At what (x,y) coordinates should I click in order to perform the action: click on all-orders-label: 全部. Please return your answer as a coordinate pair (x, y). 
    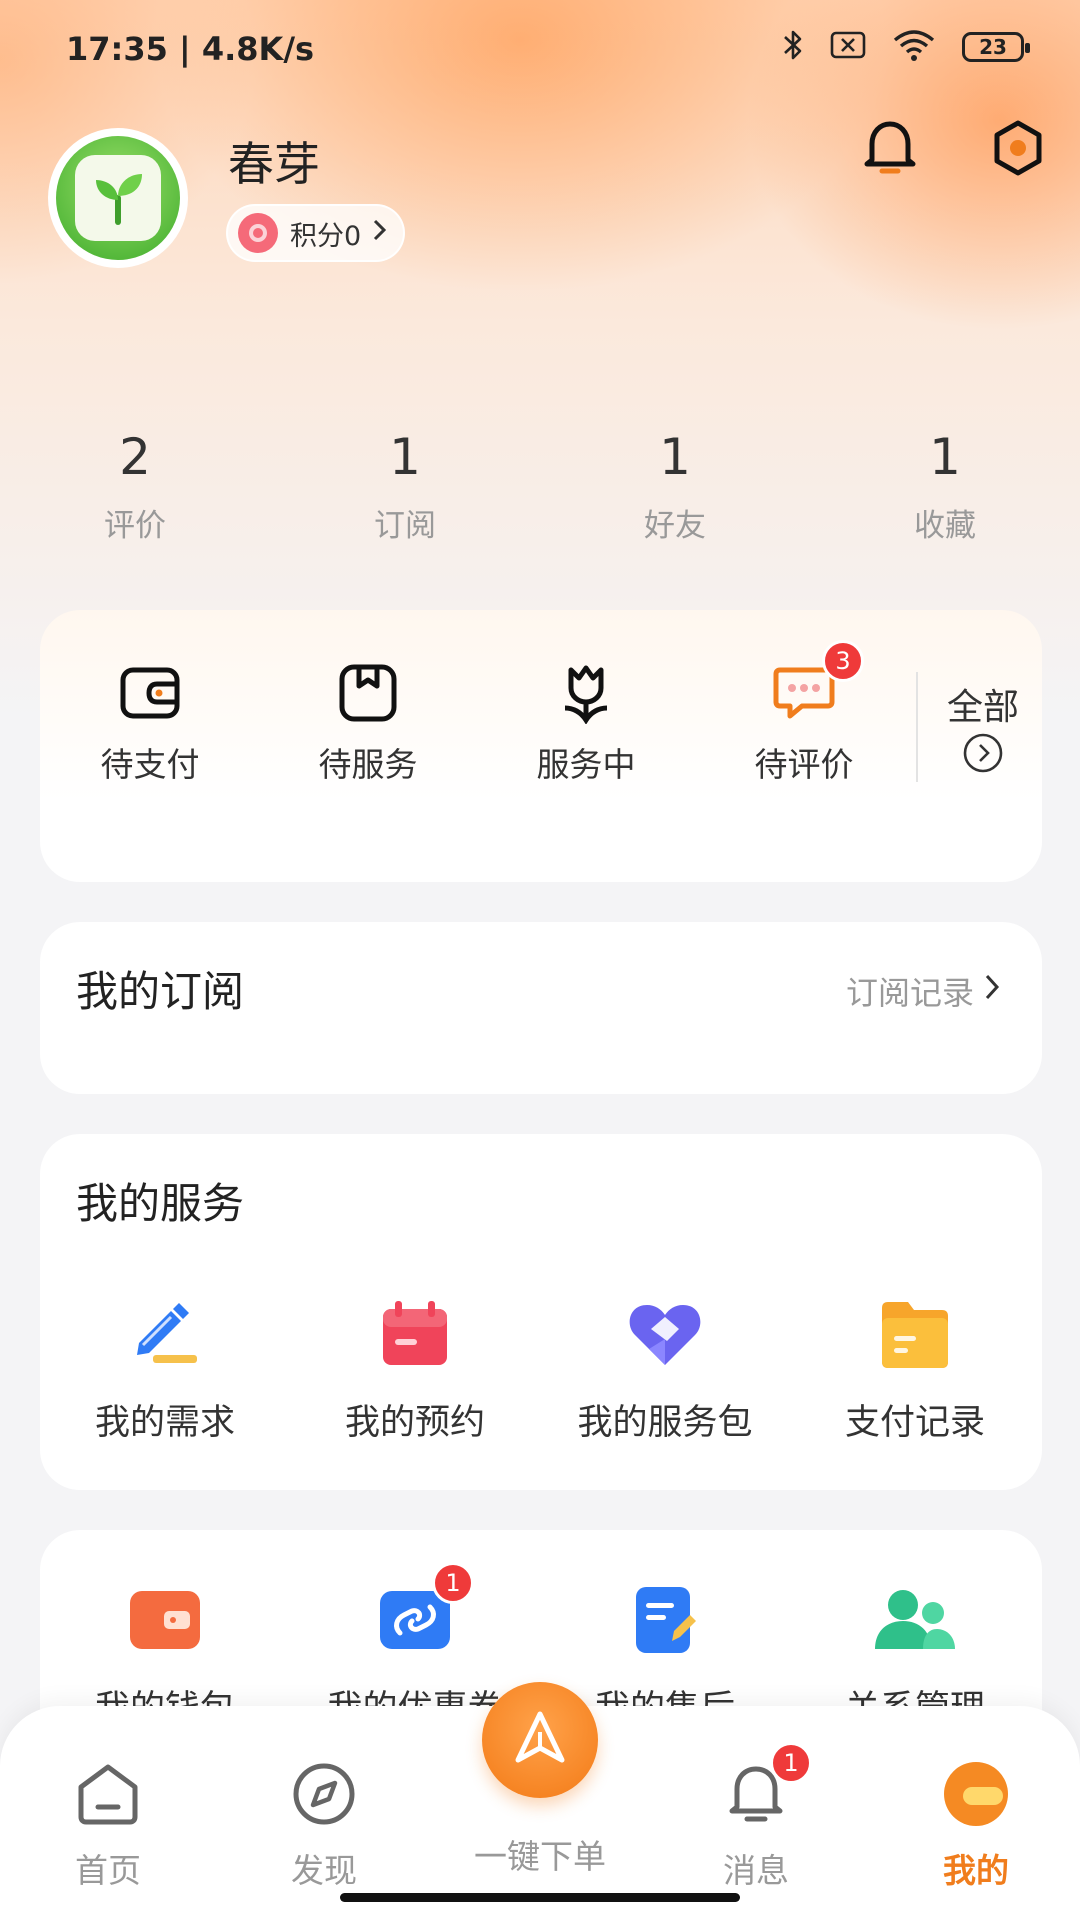
    Looking at the image, I should click on (982, 707).